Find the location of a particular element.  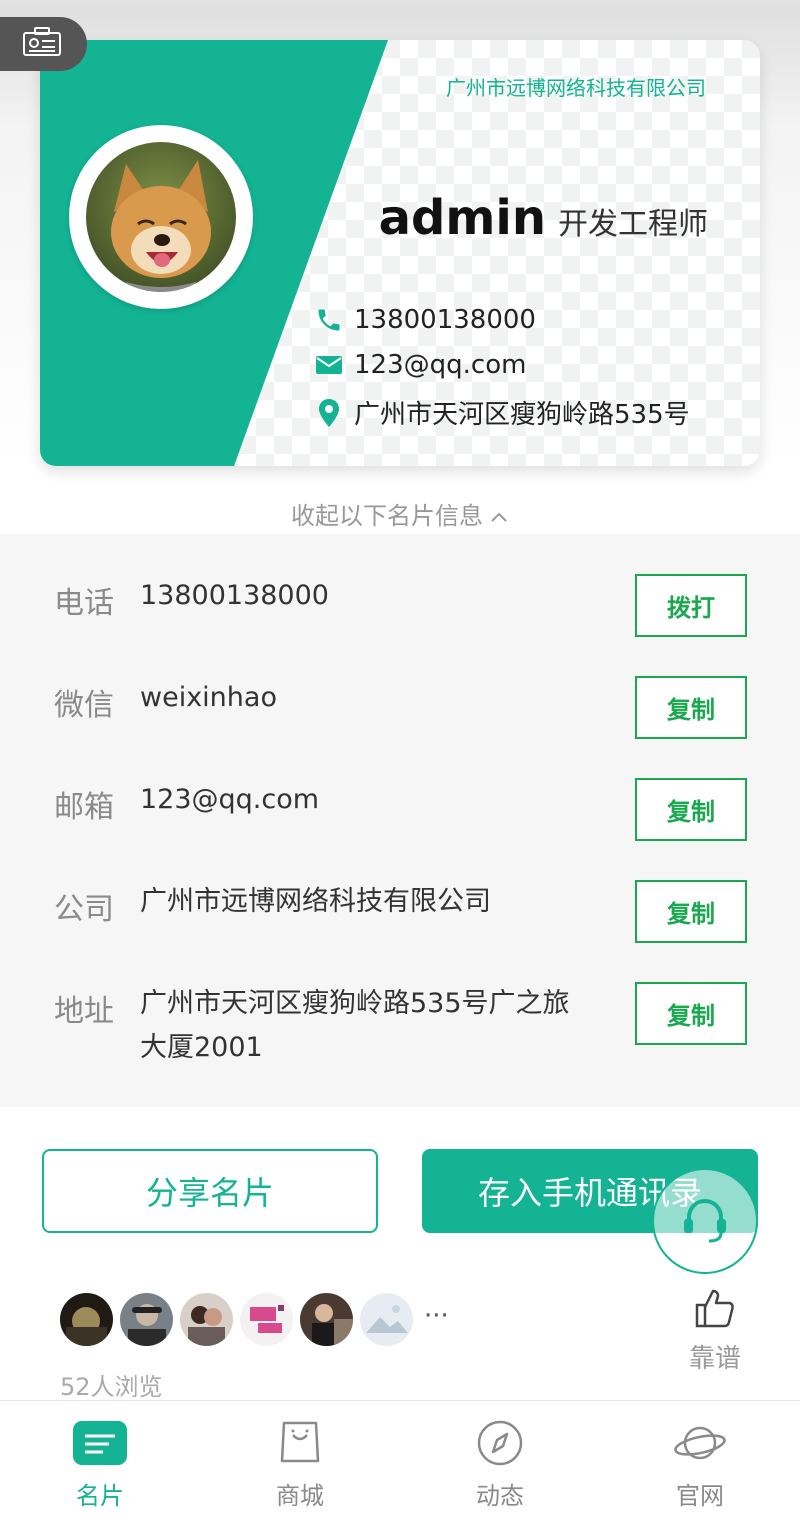

info-label: 地址 is located at coordinates (84, 1011).